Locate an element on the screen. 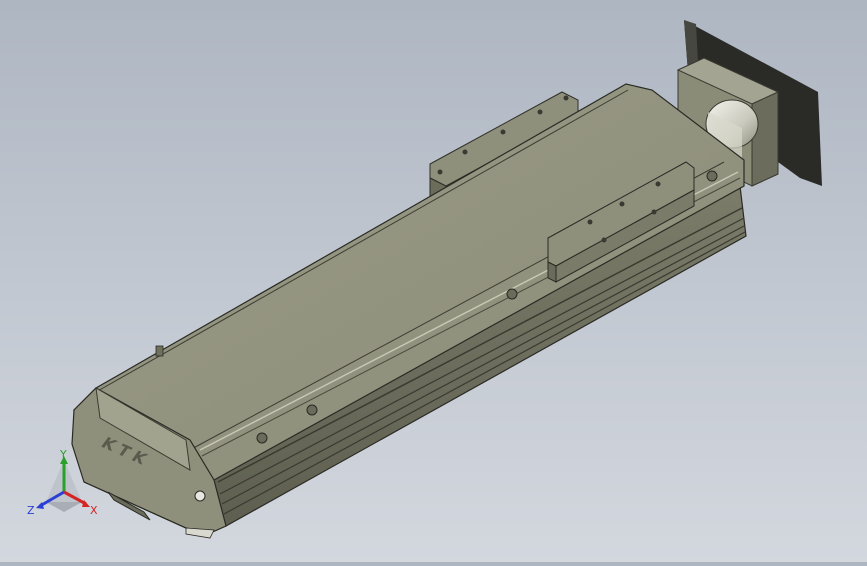 The width and height of the screenshot is (867, 566). x-axis-label: X is located at coordinates (94, 510).